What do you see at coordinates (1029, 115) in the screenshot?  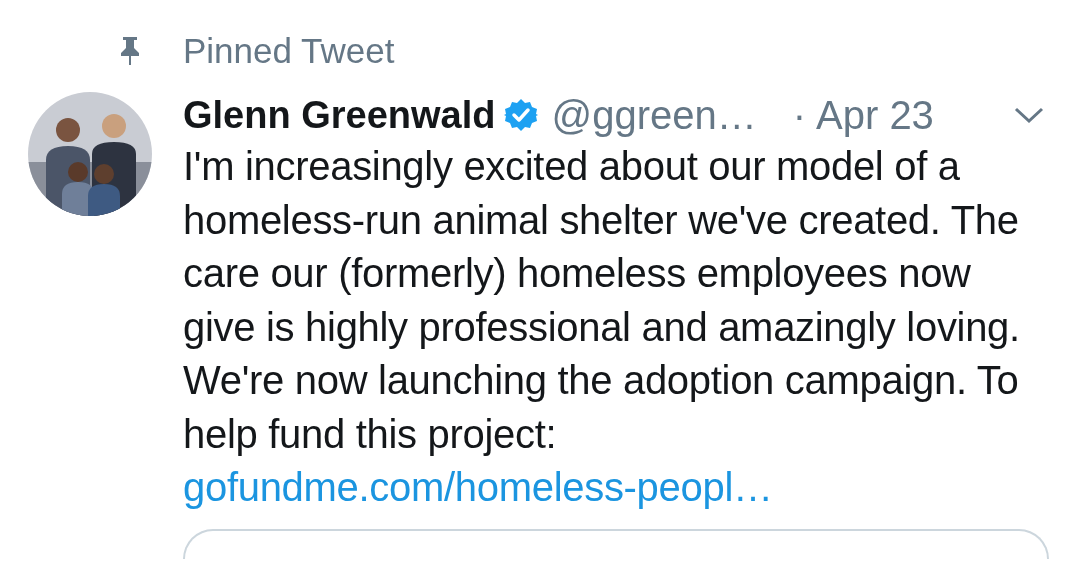 I see `chevron-down-icon` at bounding box center [1029, 115].